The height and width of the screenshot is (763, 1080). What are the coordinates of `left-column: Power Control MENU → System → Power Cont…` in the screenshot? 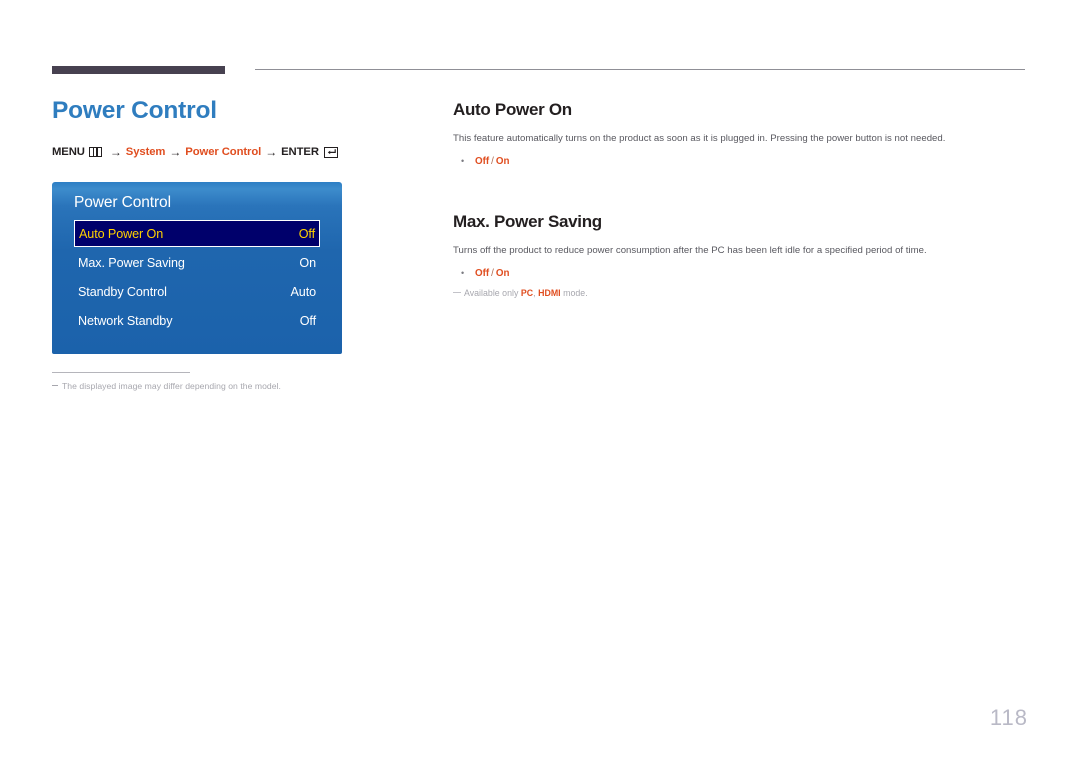 It's located at (232, 127).